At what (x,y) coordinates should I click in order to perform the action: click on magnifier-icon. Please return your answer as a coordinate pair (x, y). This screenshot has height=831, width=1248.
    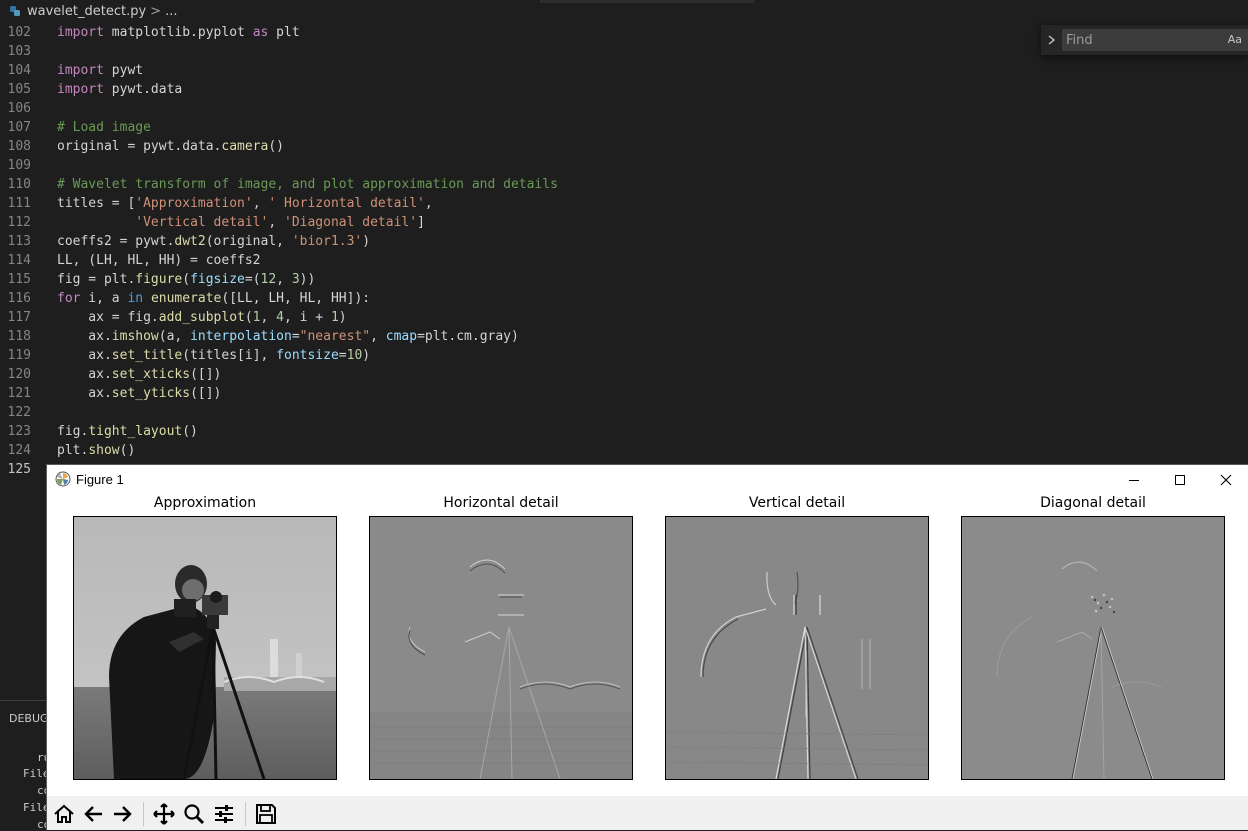
    Looking at the image, I should click on (194, 814).